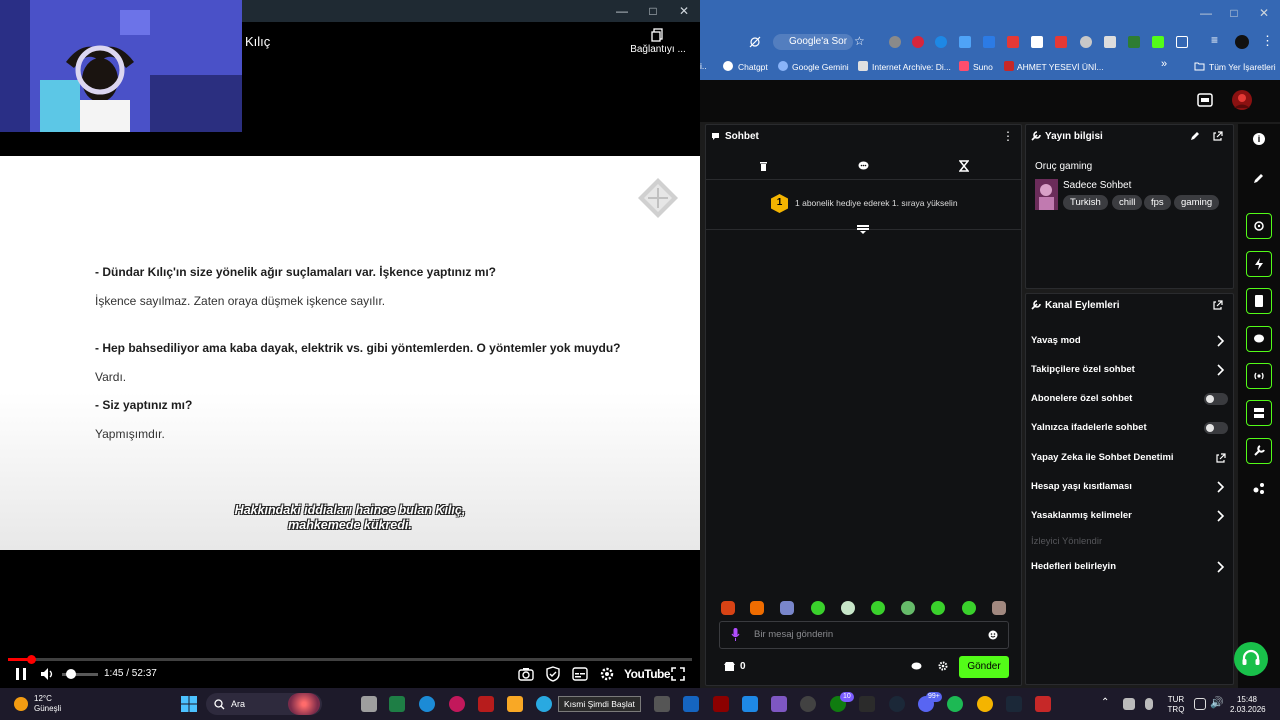 The width and height of the screenshot is (1280, 720). What do you see at coordinates (515, 704) in the screenshot?
I see `taskbar-file-explorer-icon` at bounding box center [515, 704].